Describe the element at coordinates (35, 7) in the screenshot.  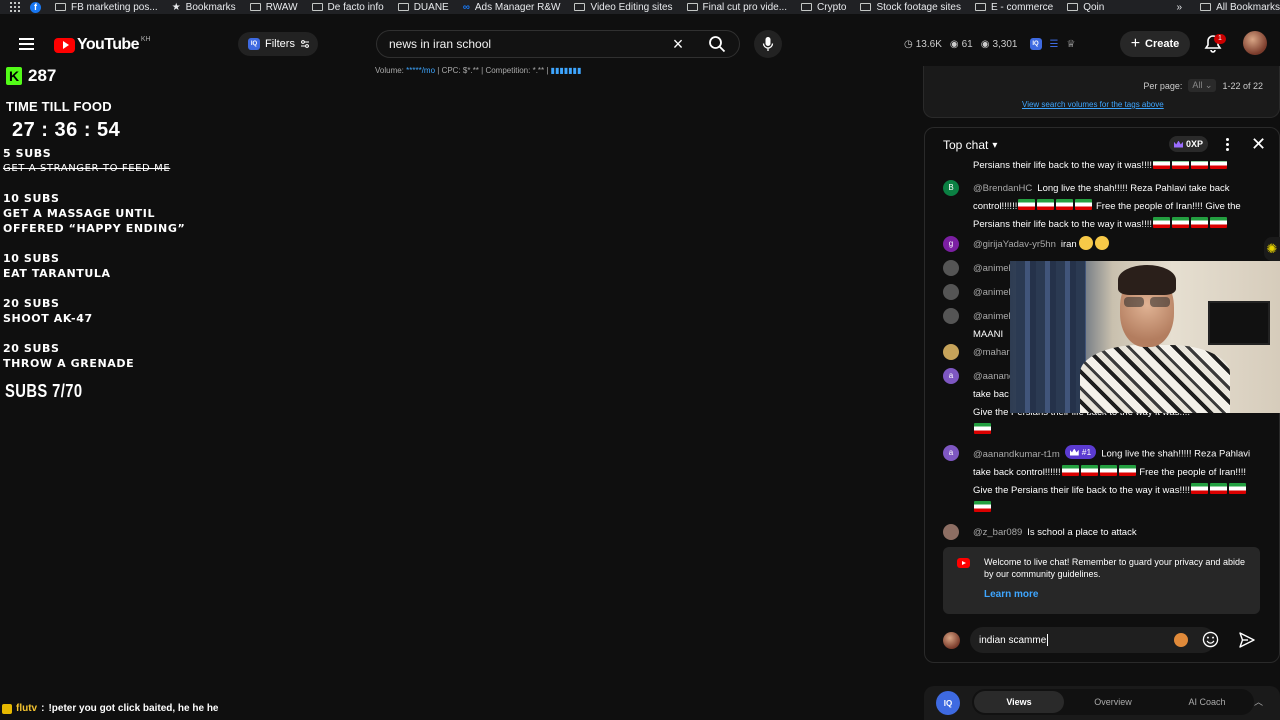
I see `bookmark-facebook: f` at that location.